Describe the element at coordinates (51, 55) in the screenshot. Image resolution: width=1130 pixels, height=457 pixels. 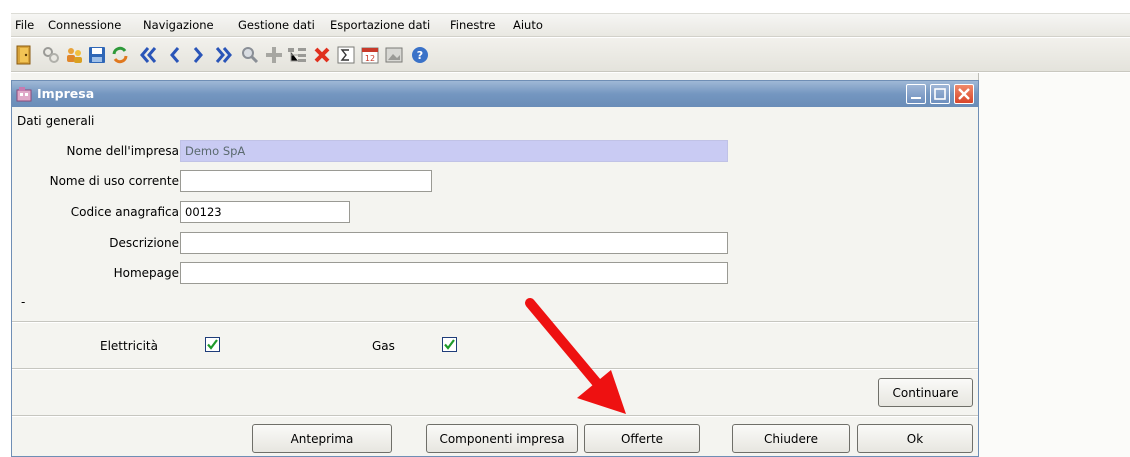
I see `tools-icon` at that location.